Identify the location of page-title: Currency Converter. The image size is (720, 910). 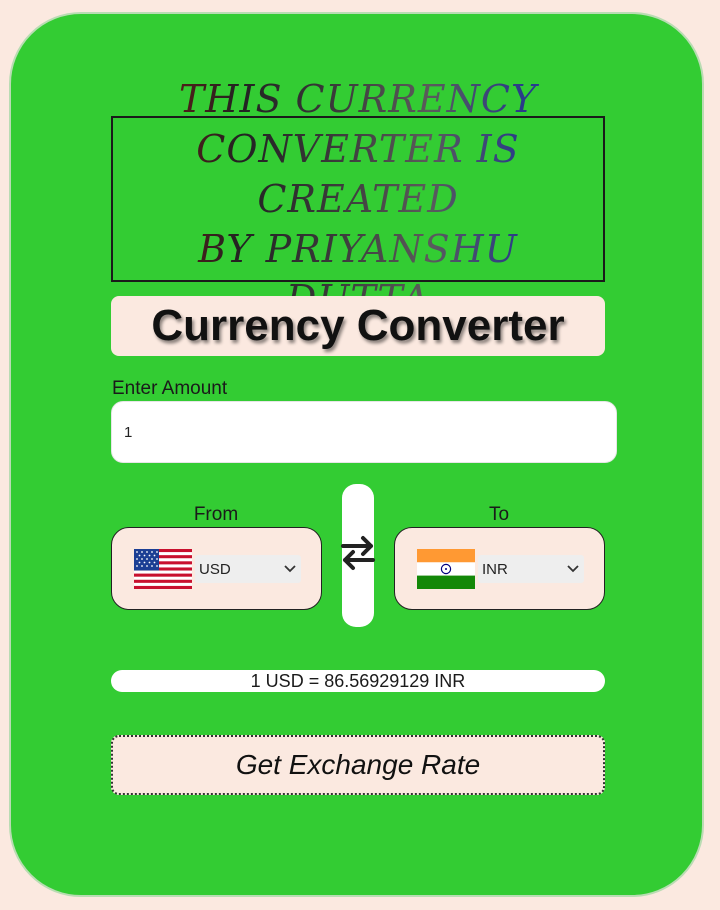
(358, 325).